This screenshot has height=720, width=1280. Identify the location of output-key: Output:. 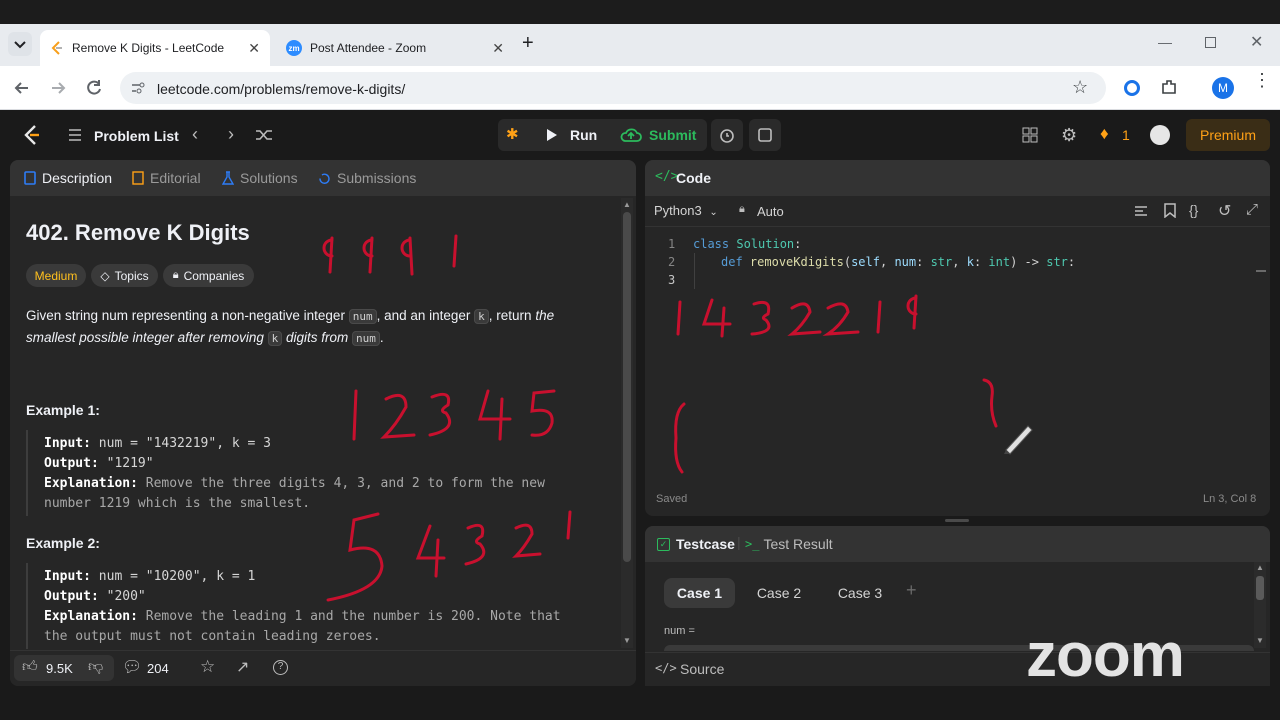
(71, 596).